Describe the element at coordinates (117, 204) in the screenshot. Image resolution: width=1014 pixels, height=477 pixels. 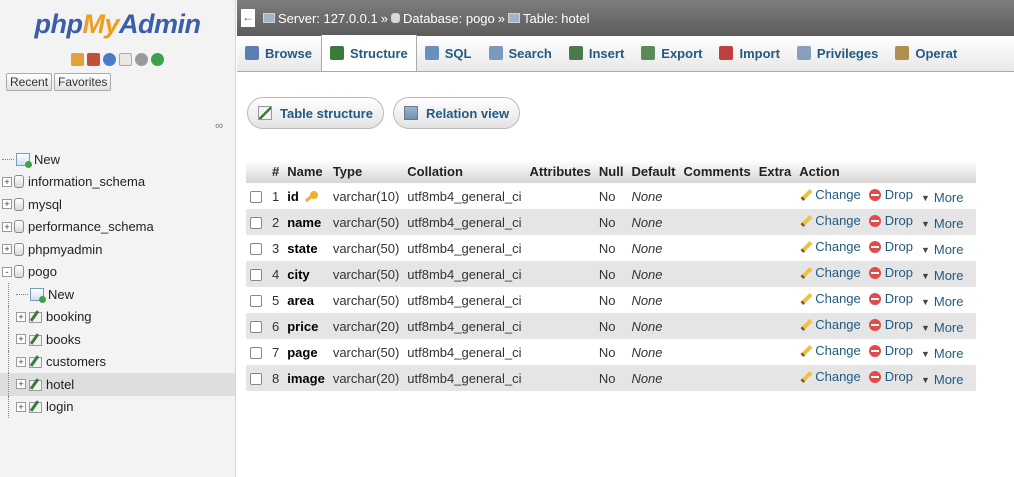
I see `nav-tree-item-mysql: + mysql` at that location.